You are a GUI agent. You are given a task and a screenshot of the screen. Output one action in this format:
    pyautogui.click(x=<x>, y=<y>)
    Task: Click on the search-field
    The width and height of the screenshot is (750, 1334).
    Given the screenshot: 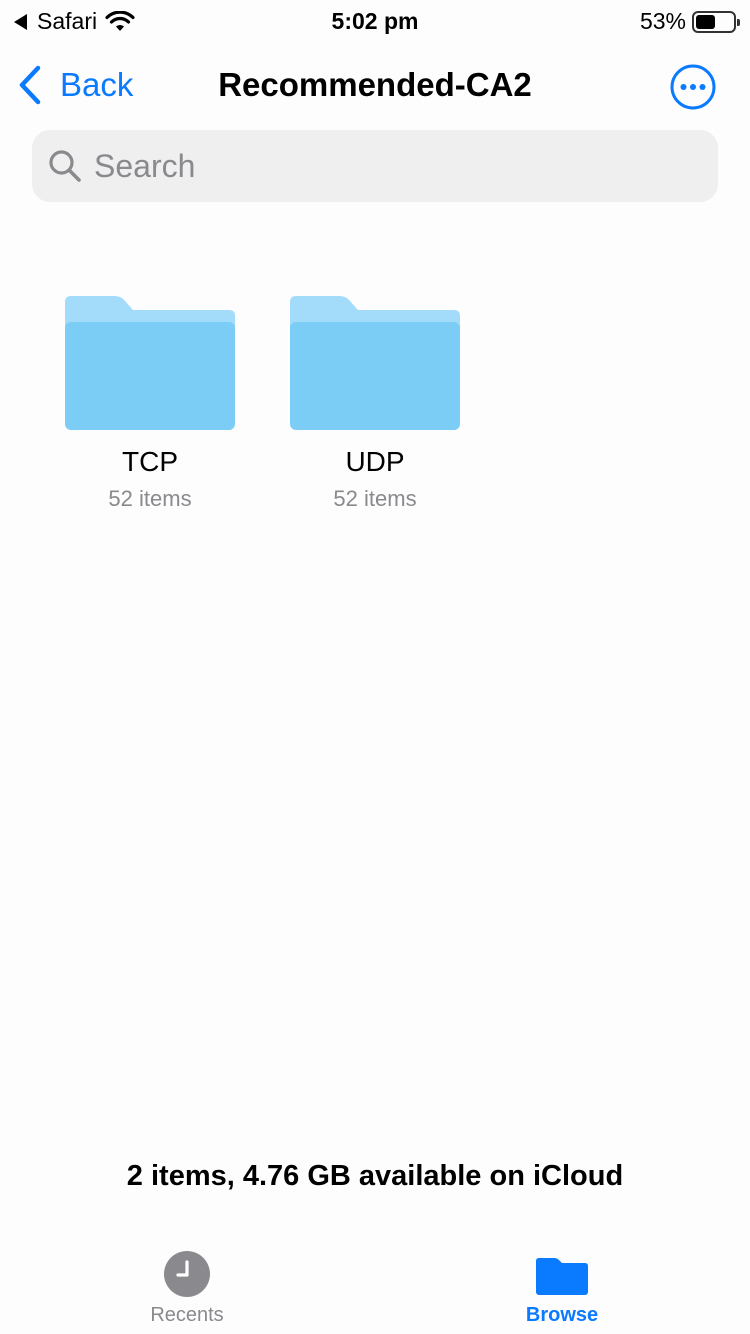 What is the action you would take?
    pyautogui.click(x=375, y=166)
    